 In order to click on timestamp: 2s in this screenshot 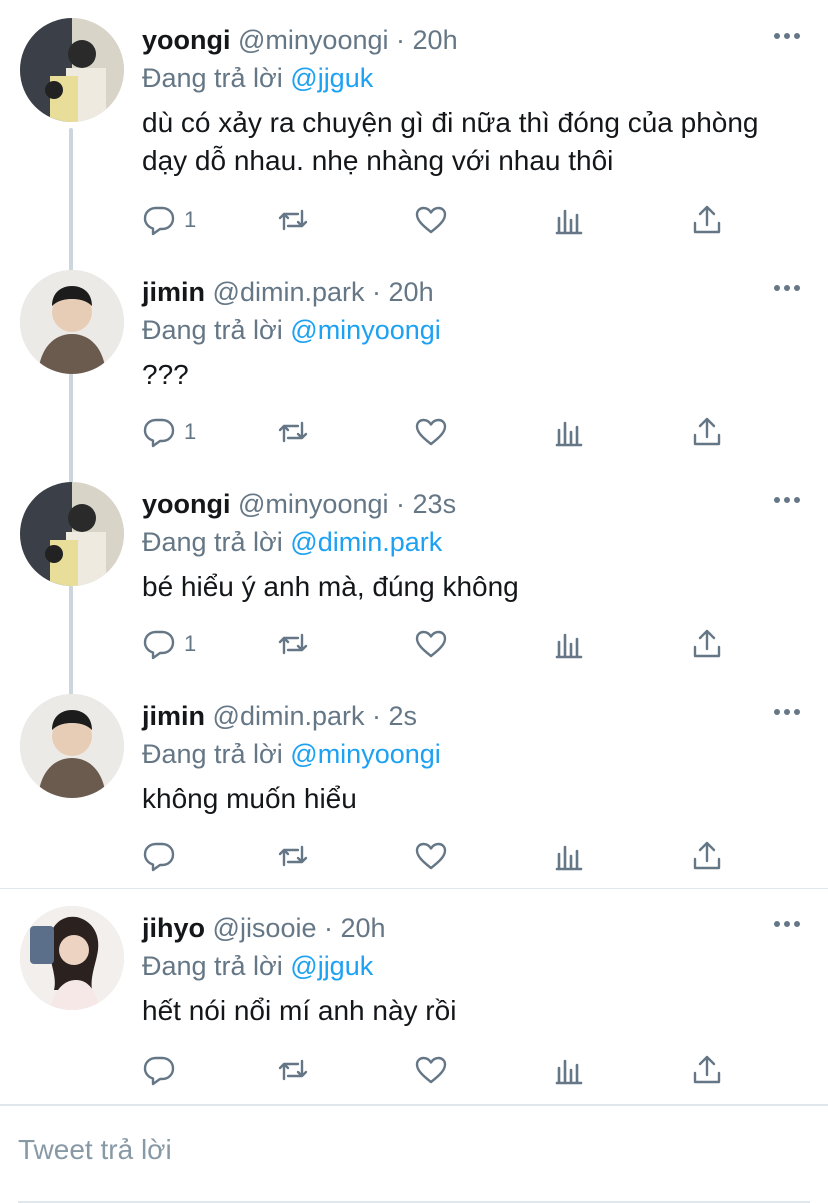, I will do `click(403, 716)`.